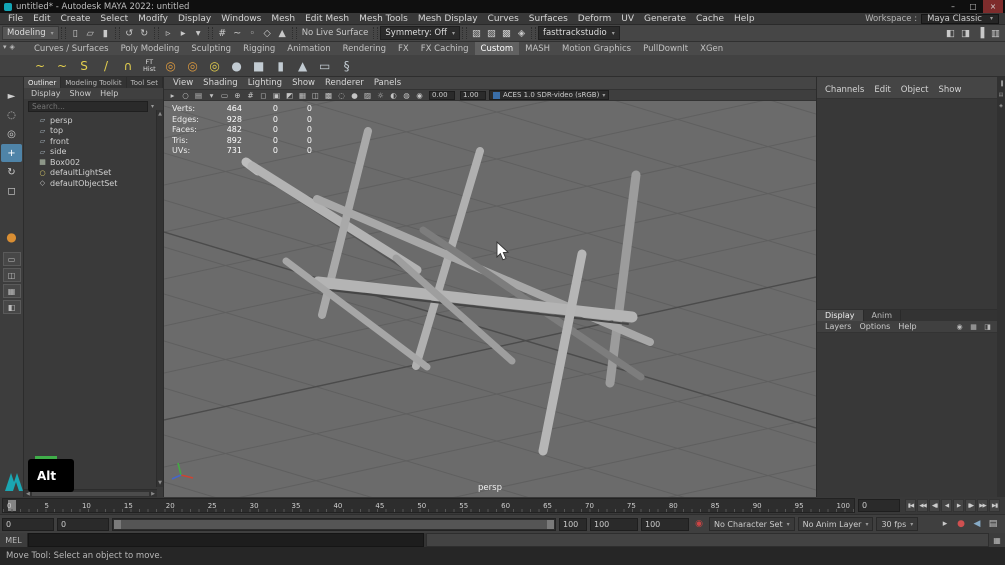 The height and width of the screenshot is (565, 1005). What do you see at coordinates (383, 19) in the screenshot?
I see `menubar-item: Mesh Tools` at bounding box center [383, 19].